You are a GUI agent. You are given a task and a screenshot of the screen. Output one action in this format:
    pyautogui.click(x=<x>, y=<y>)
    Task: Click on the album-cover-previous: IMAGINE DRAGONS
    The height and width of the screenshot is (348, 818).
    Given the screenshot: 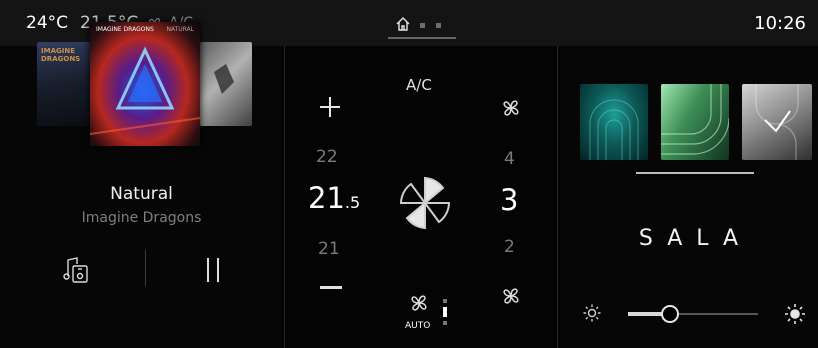 What is the action you would take?
    pyautogui.click(x=67, y=84)
    